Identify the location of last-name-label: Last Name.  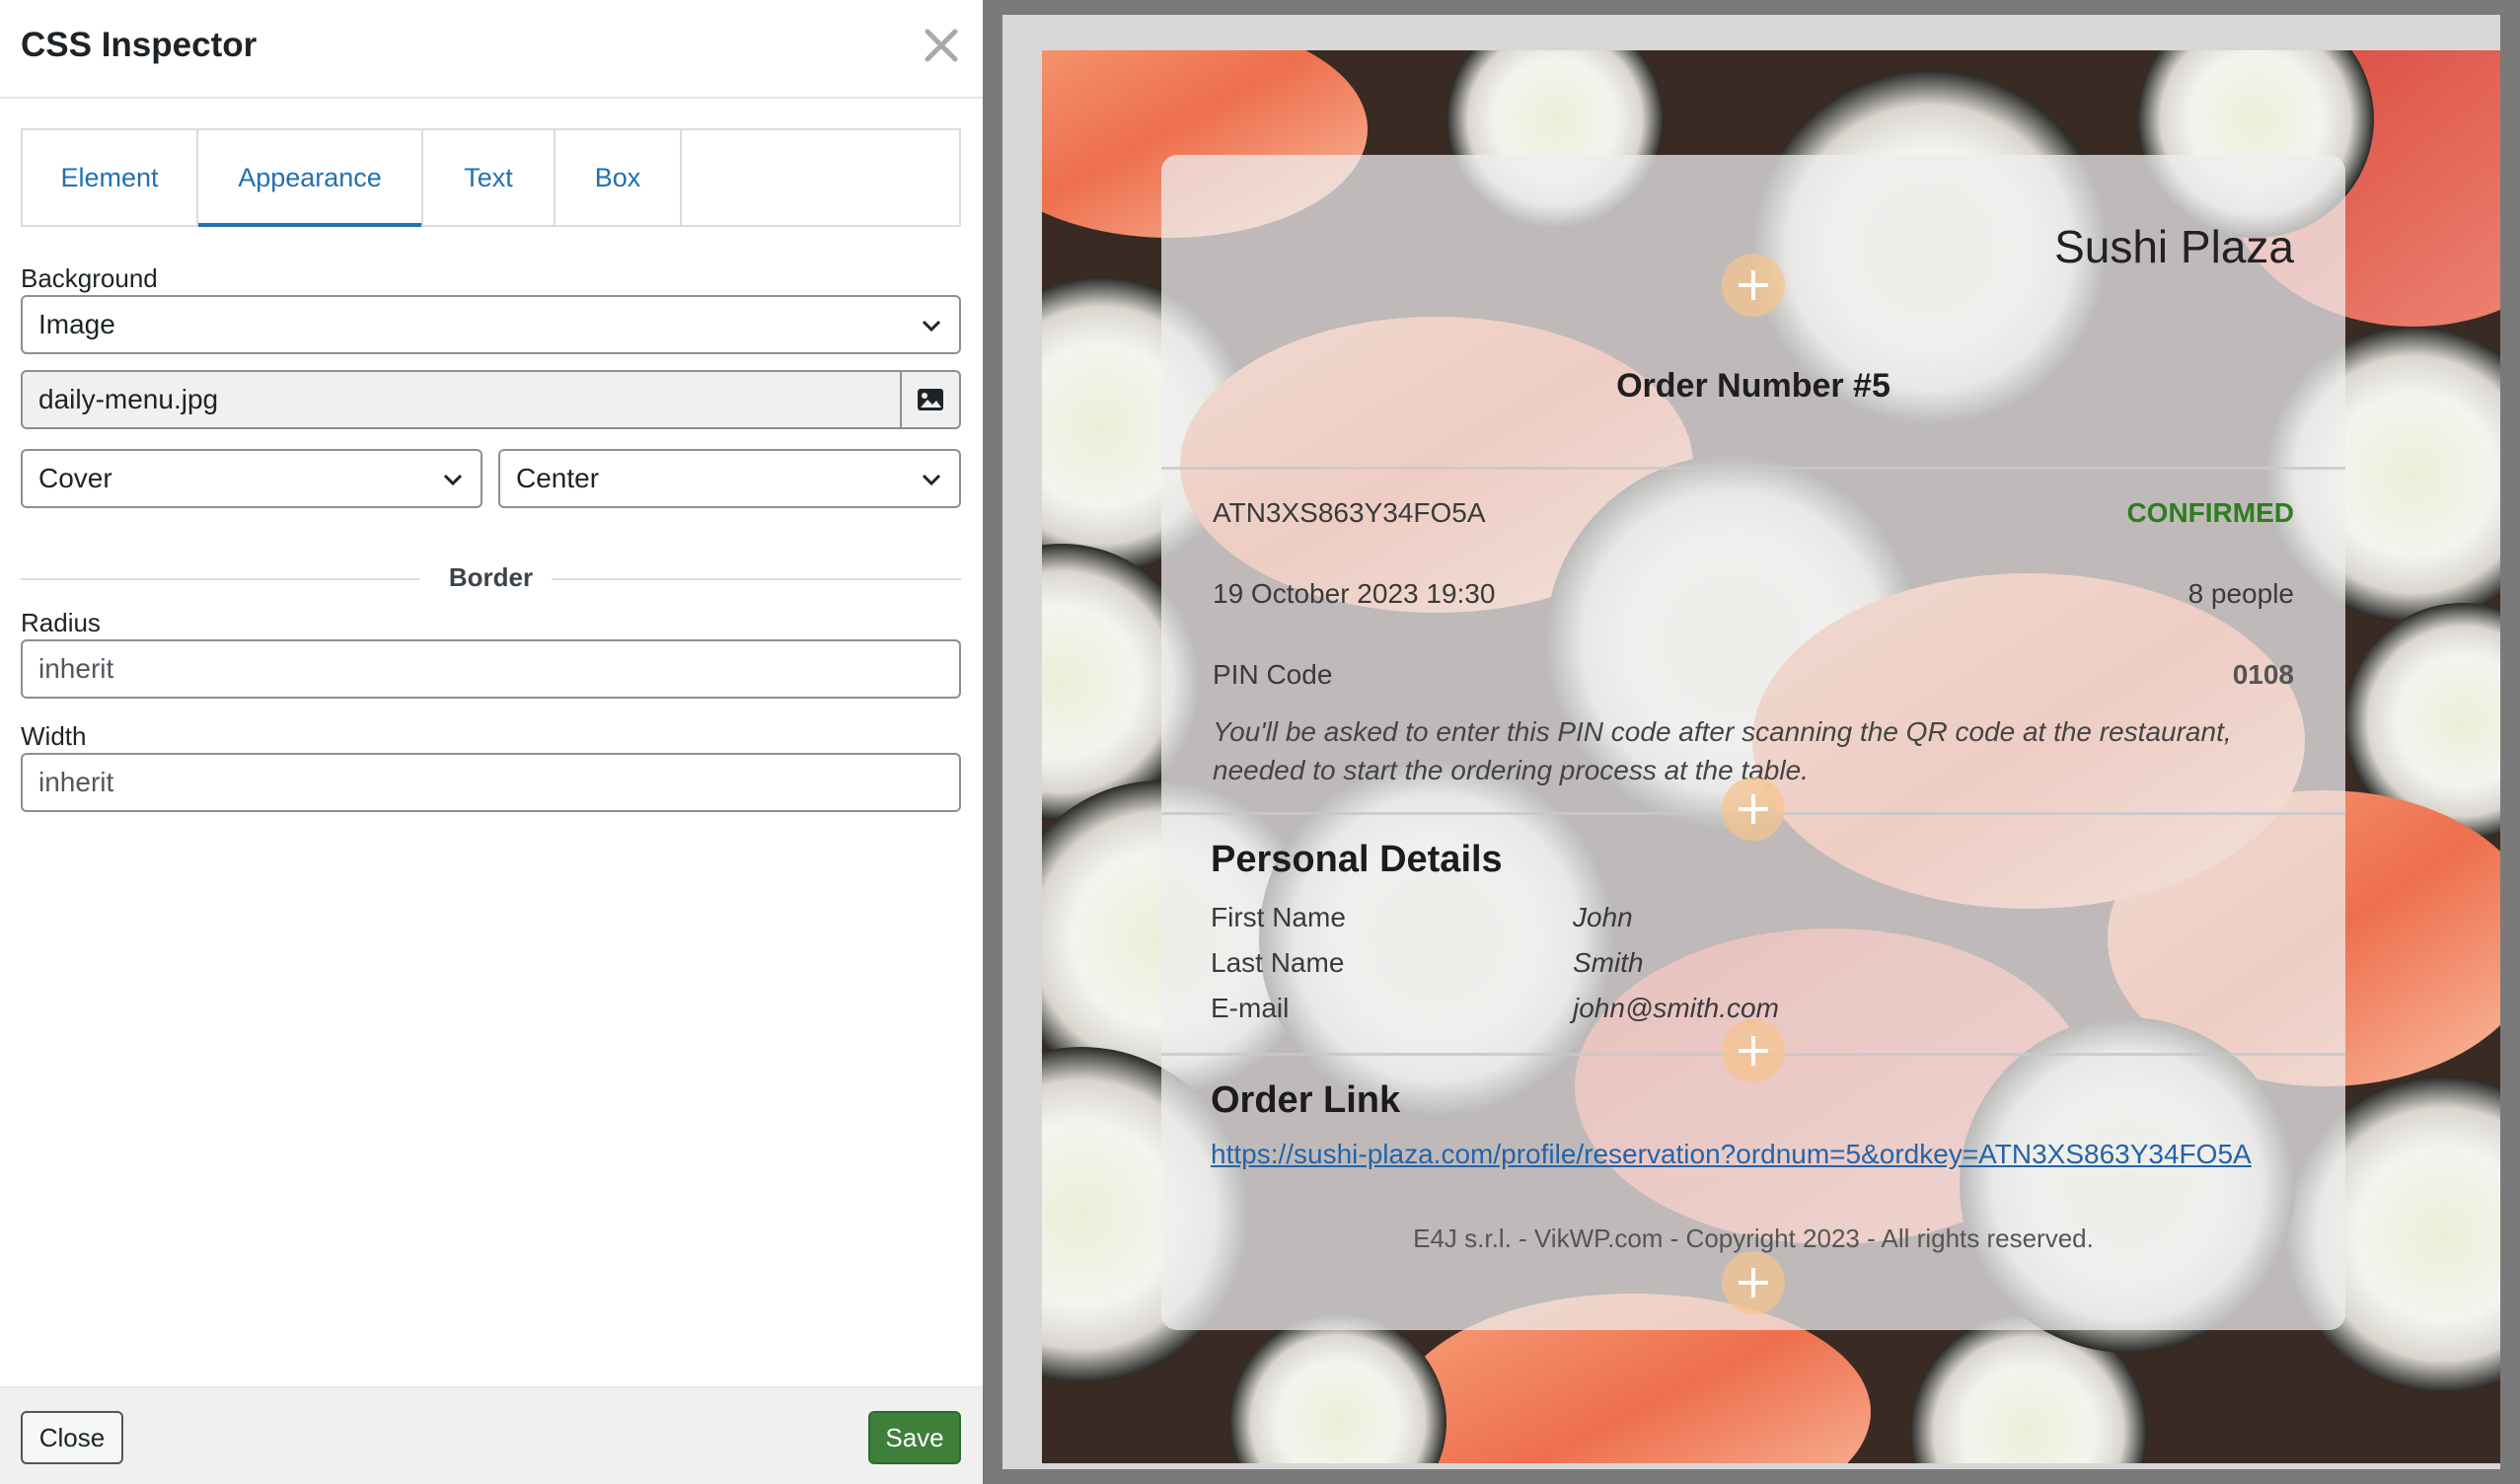
(1278, 962).